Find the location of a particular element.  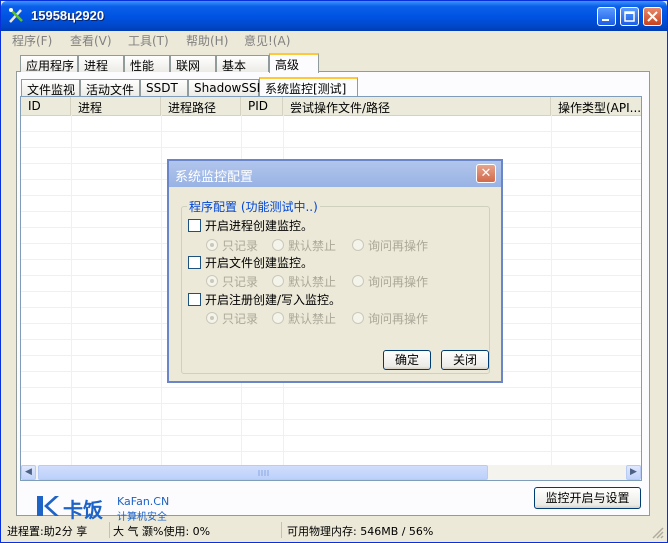

tab-basic: 基本 is located at coordinates (242, 64).